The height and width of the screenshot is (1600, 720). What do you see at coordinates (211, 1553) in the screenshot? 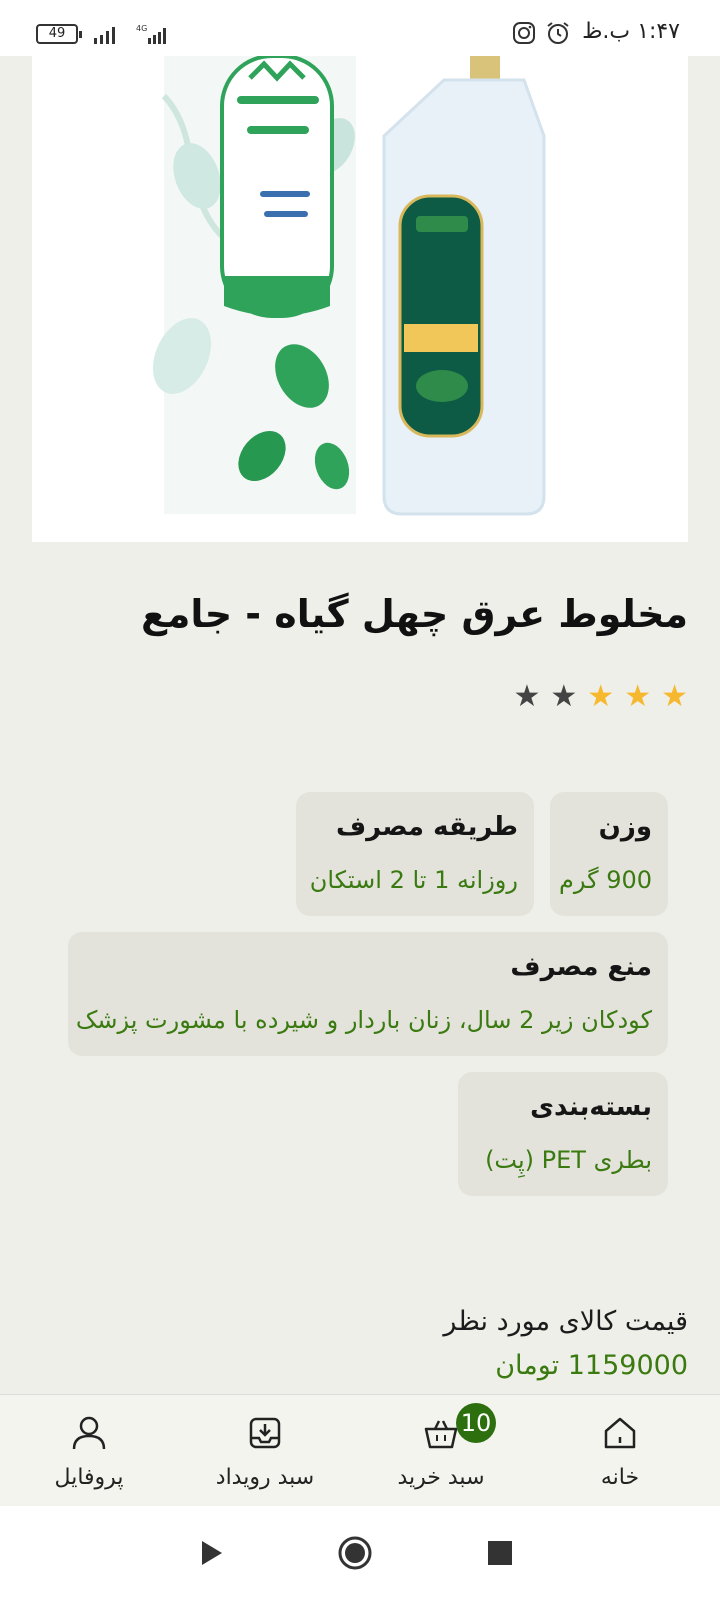
I see `back-triangle-icon` at bounding box center [211, 1553].